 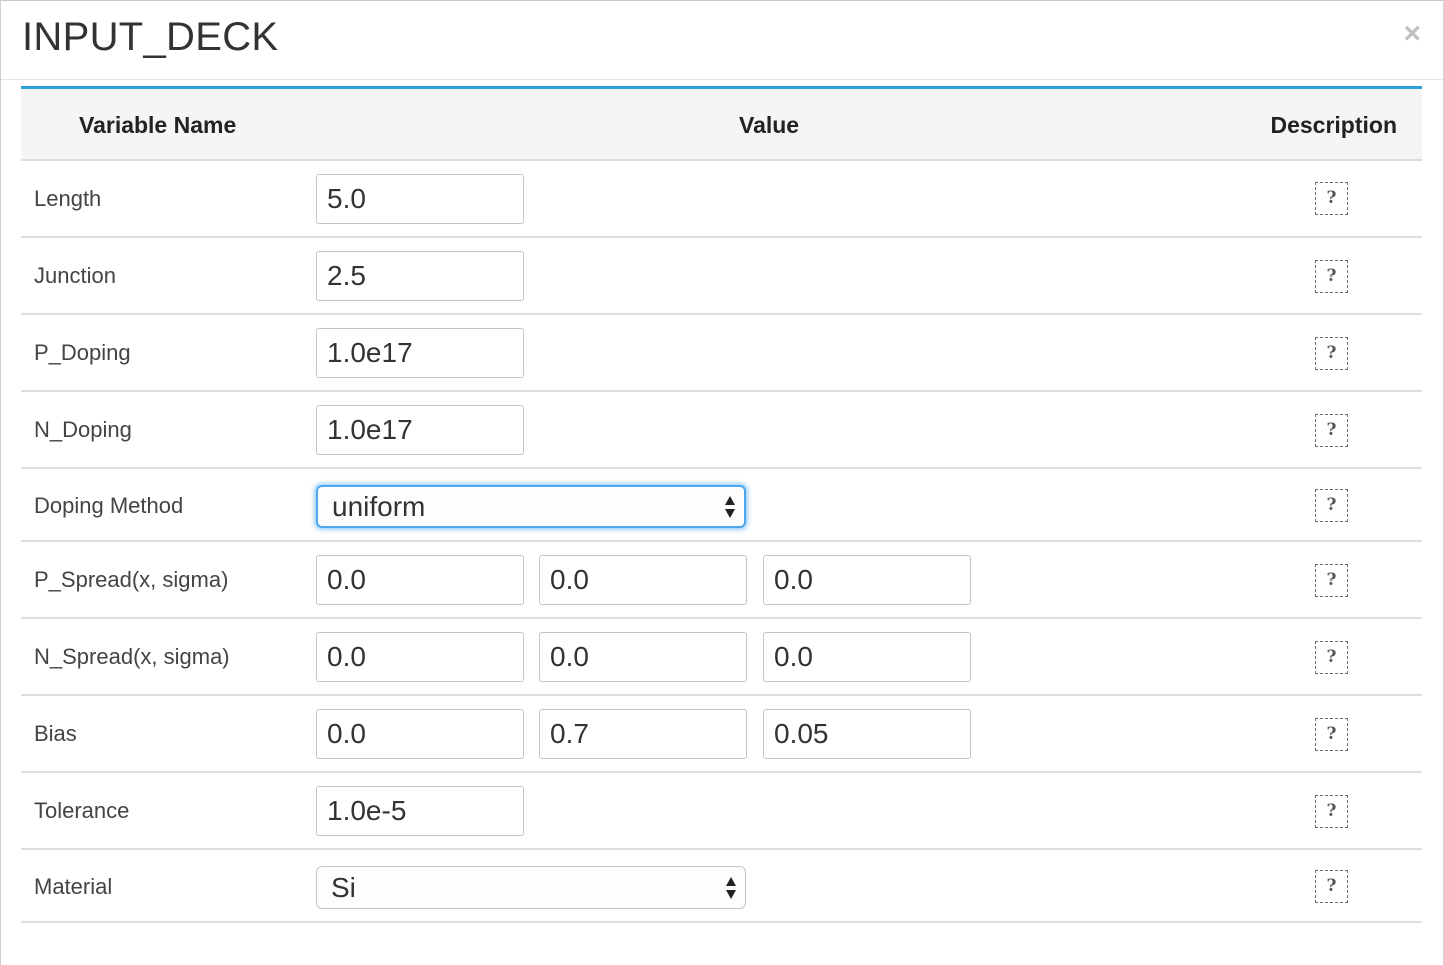 I want to click on bias-step-input: 0.05, so click(x=867, y=734).